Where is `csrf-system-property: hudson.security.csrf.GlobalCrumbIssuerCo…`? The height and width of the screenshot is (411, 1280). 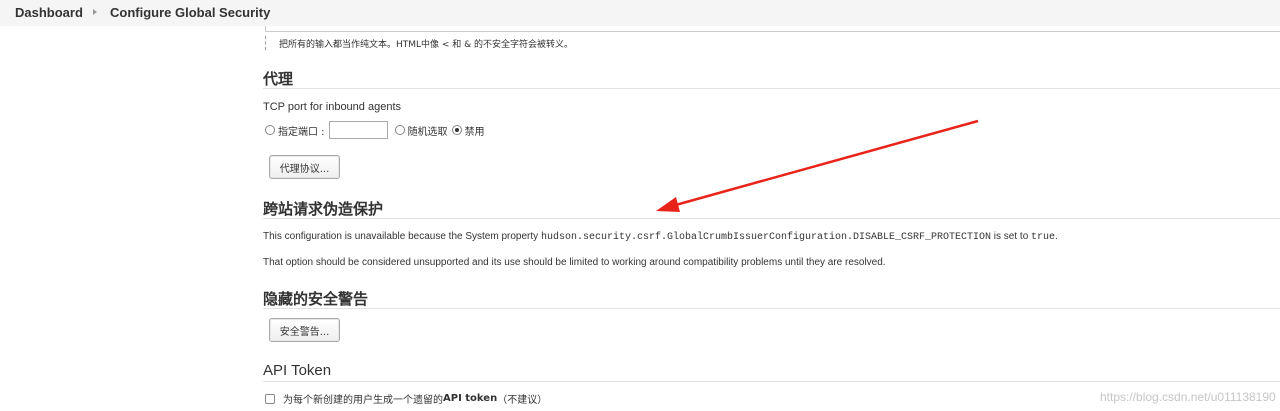 csrf-system-property: hudson.security.csrf.GlobalCrumbIssuerCo… is located at coordinates (766, 237).